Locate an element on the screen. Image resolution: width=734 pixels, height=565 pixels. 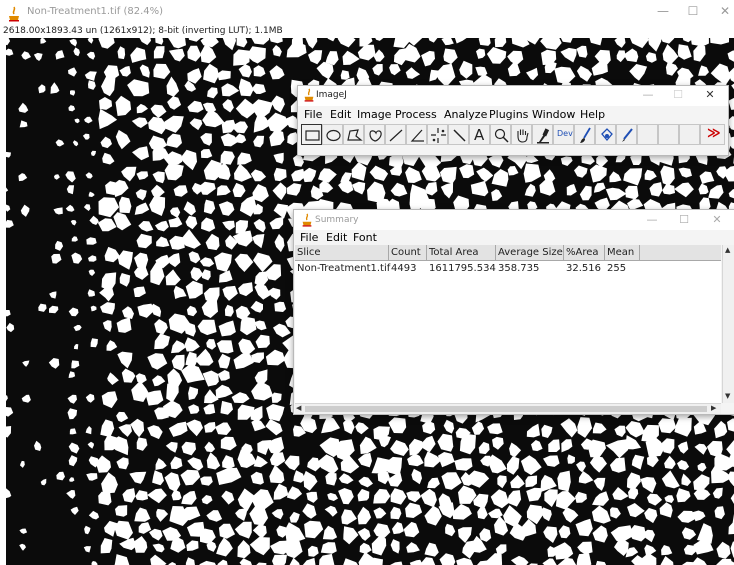
text-tool-icon: A is located at coordinates (479, 134).